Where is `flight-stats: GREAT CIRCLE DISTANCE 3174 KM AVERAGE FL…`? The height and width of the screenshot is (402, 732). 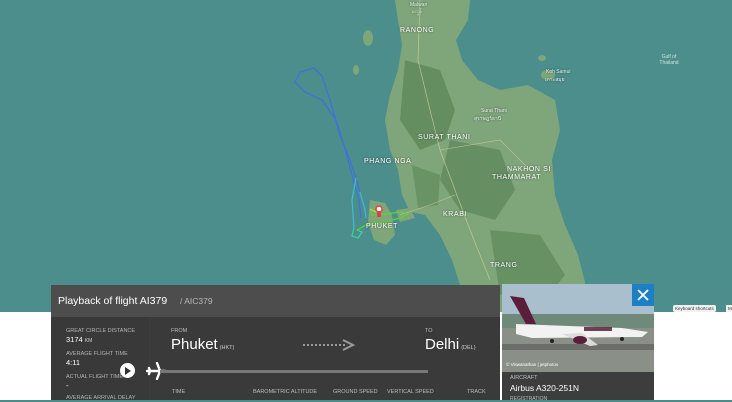
flight-stats: GREAT CIRCLE DISTANCE 3174 KM AVERAGE FL… is located at coordinates (100, 359).